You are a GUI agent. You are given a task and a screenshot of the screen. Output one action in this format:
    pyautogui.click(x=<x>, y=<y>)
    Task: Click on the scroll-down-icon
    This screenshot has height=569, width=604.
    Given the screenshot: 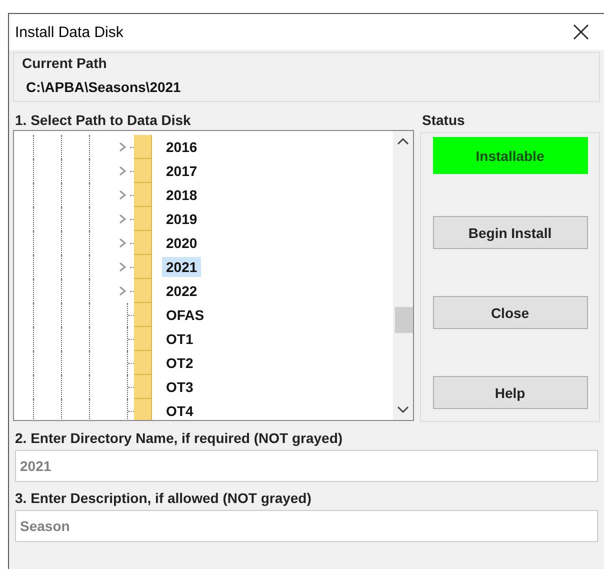 What is the action you would take?
    pyautogui.click(x=403, y=410)
    